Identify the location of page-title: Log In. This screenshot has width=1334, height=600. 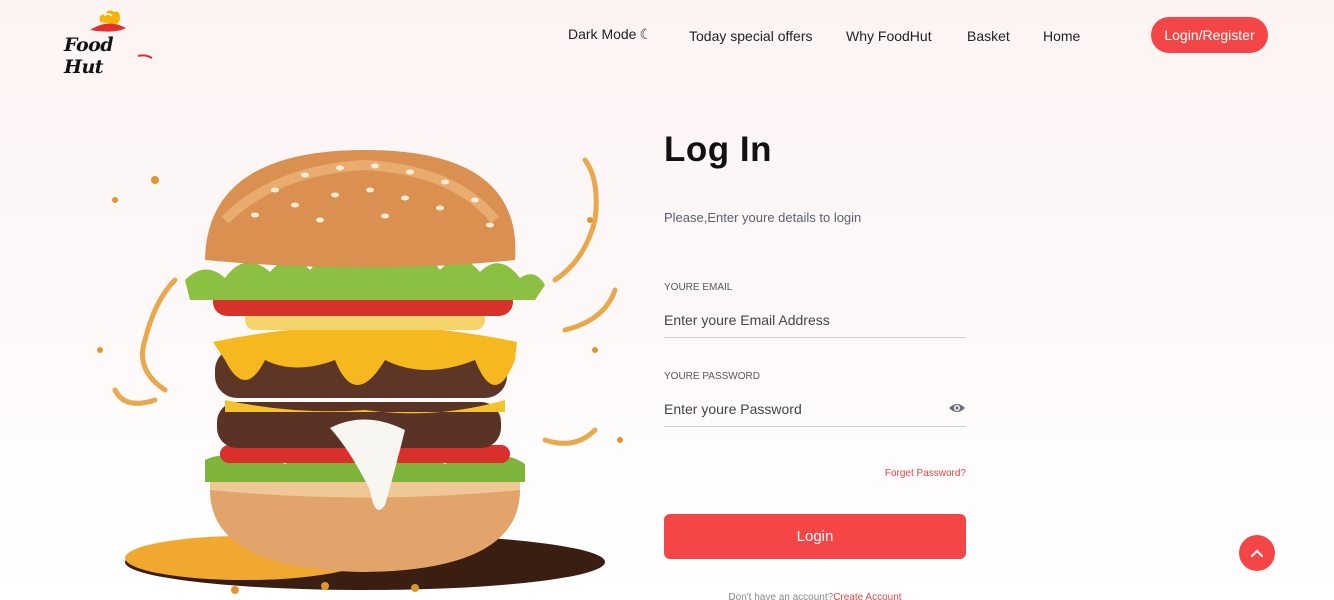
(718, 149).